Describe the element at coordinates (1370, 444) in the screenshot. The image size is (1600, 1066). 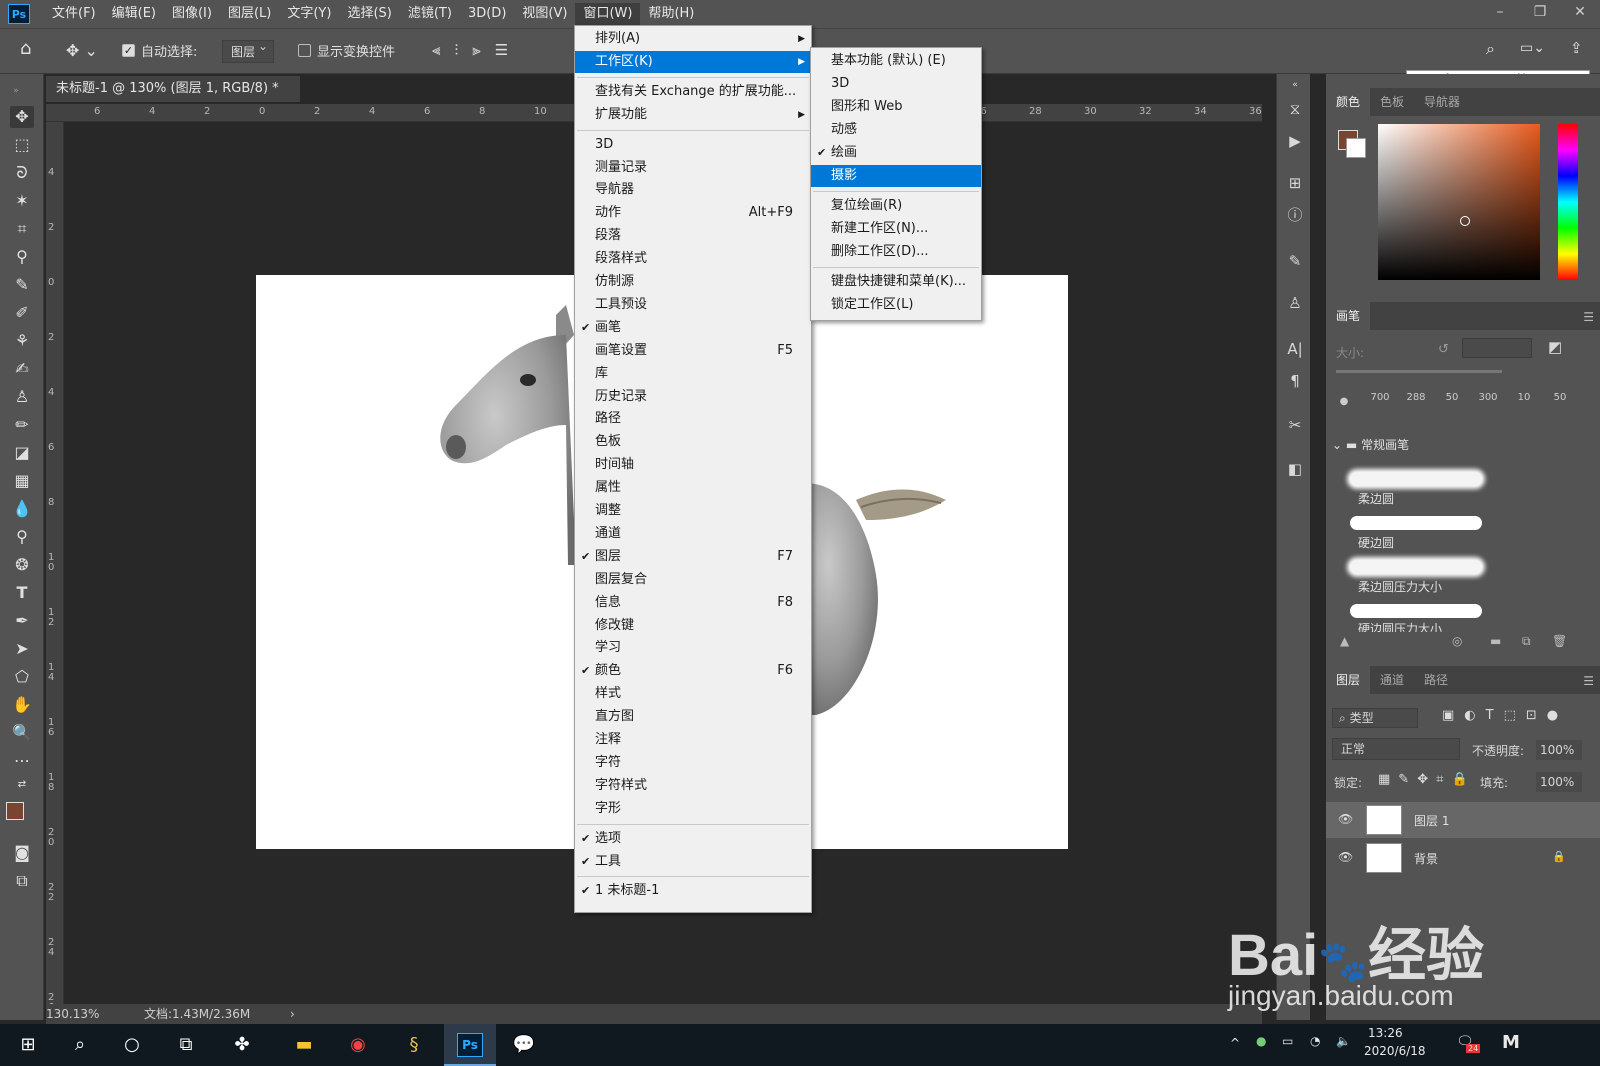
I see `brush-group-header: ⌄ ▬ 常规画笔` at that location.